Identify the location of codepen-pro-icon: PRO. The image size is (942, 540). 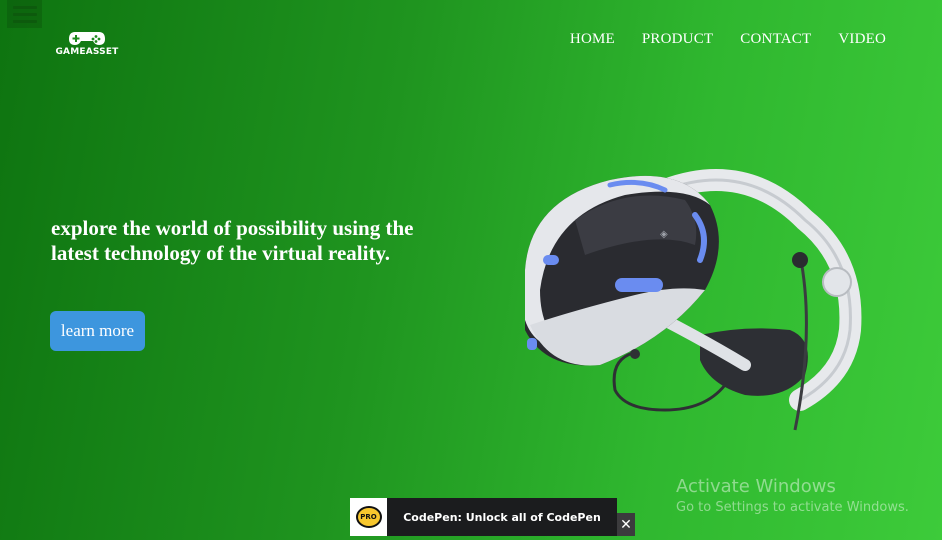
(368, 517).